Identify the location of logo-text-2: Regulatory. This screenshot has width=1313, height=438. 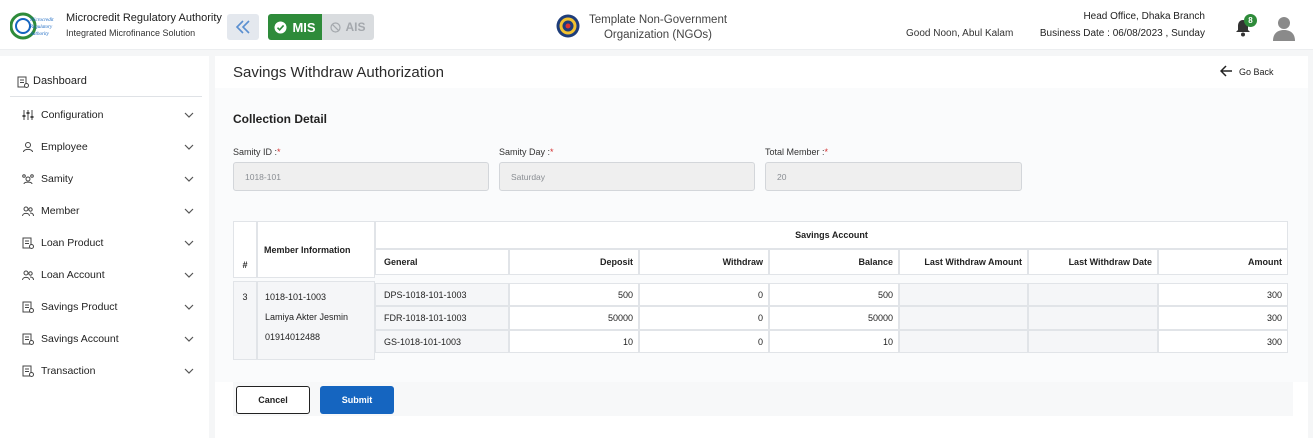
(41, 27).